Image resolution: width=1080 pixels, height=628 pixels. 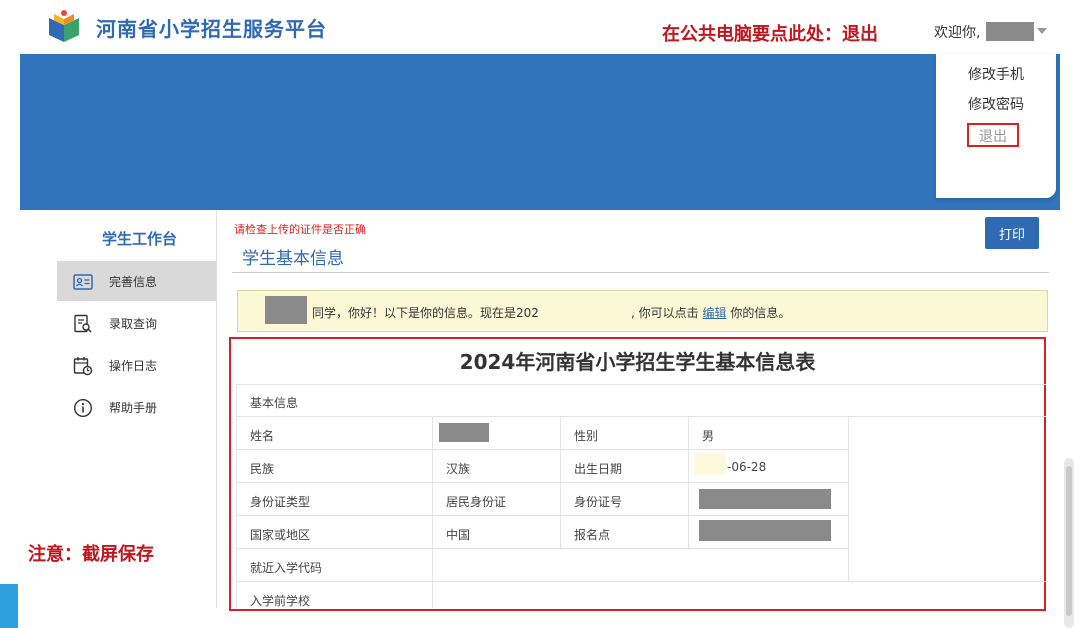 What do you see at coordinates (262, 436) in the screenshot?
I see `label-name: 姓名` at bounding box center [262, 436].